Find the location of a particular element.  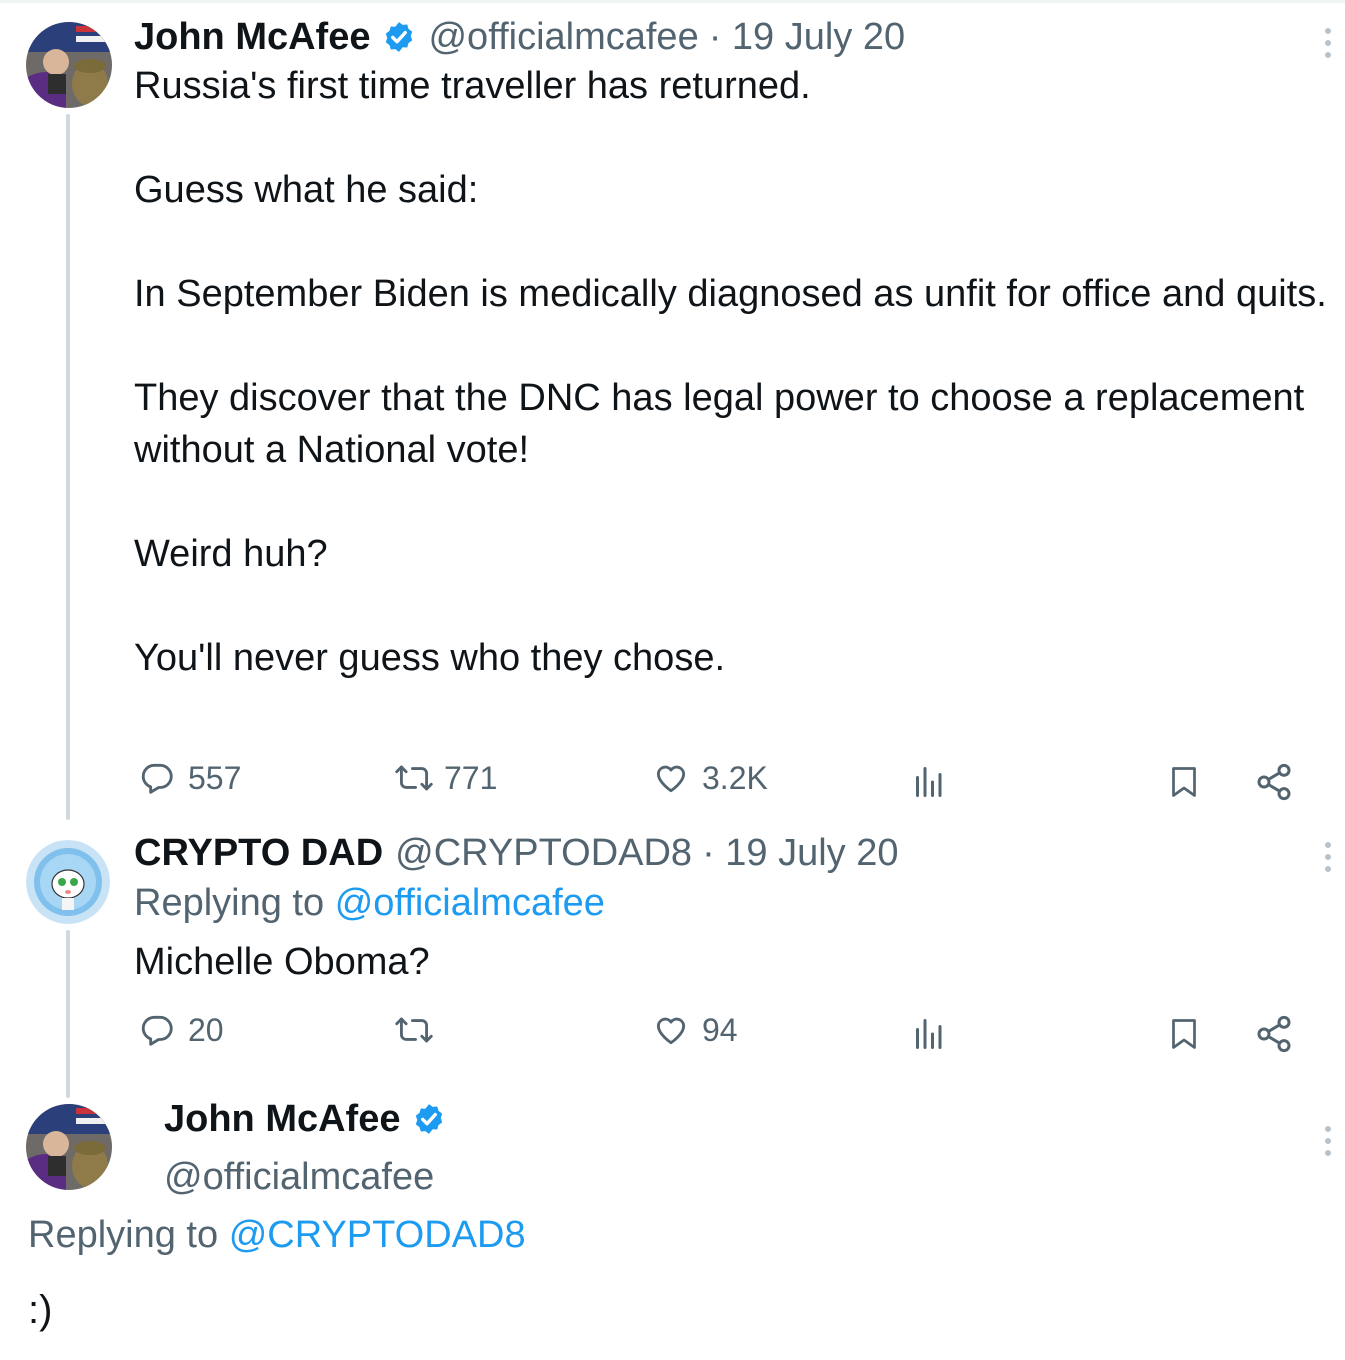

tweet-1-header: John McAfee @officialmcafee · 19 July 20 is located at coordinates (519, 37).